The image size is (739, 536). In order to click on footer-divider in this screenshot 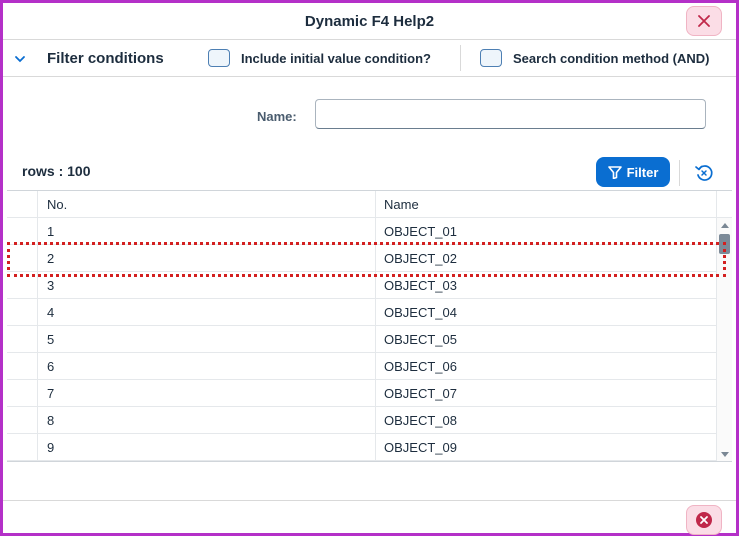, I will do `click(369, 500)`.